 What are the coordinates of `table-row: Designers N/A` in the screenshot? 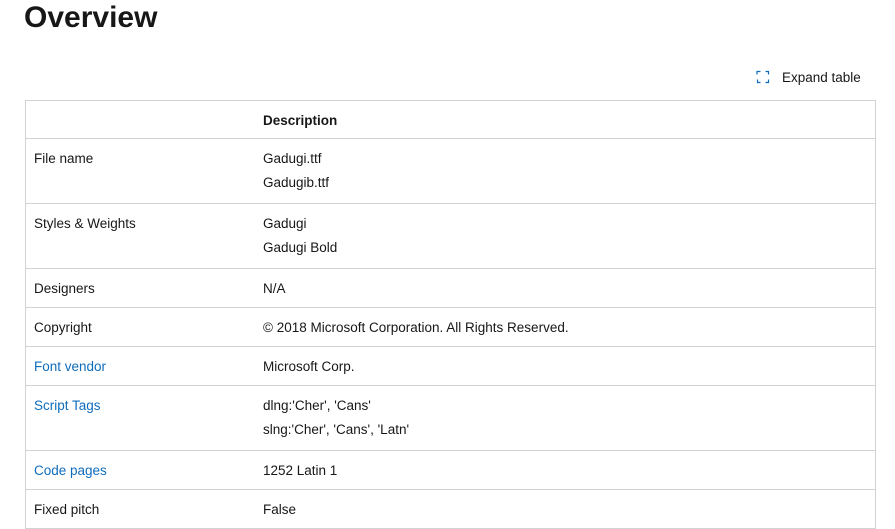 It's located at (450, 287).